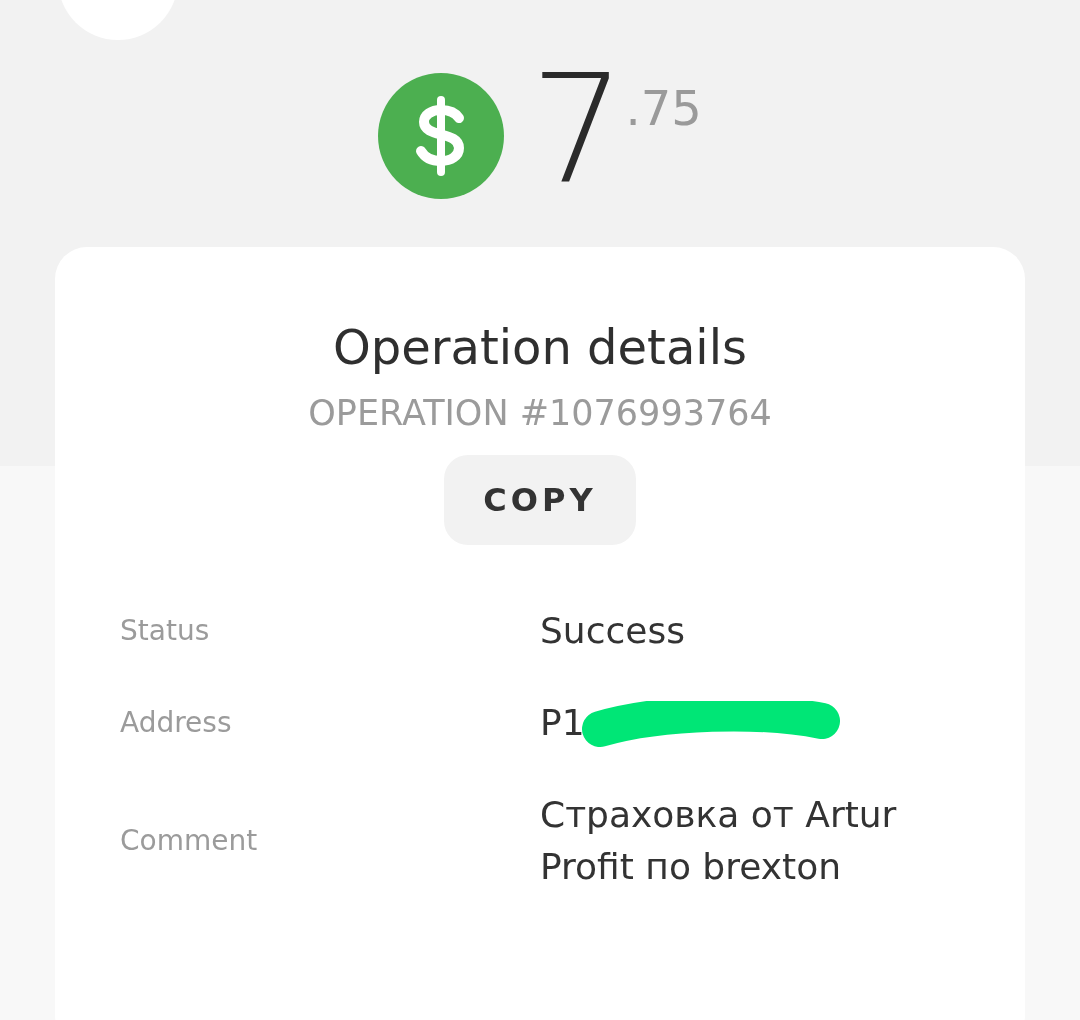  What do you see at coordinates (663, 108) in the screenshot?
I see `balance-cents: .75` at bounding box center [663, 108].